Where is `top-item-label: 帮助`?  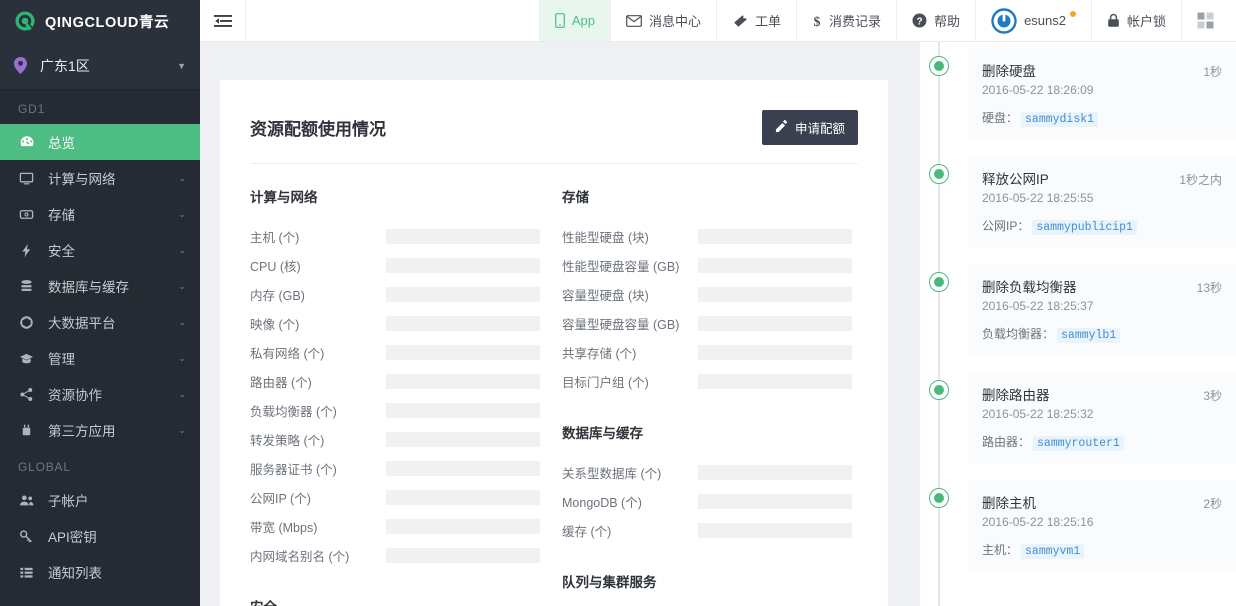
top-item-label: 帮助 is located at coordinates (947, 21).